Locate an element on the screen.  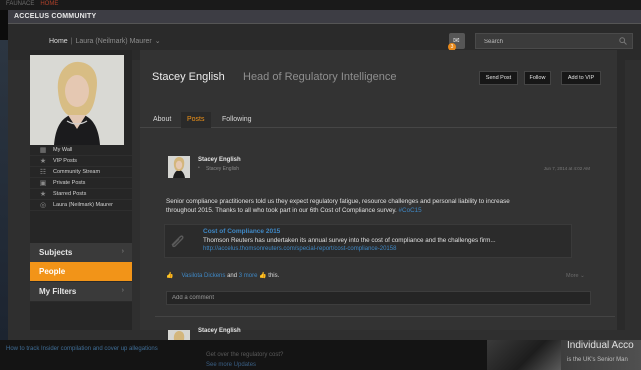
sidebar-item-starred-posts: ★ Starred Posts is located at coordinates (81, 194).